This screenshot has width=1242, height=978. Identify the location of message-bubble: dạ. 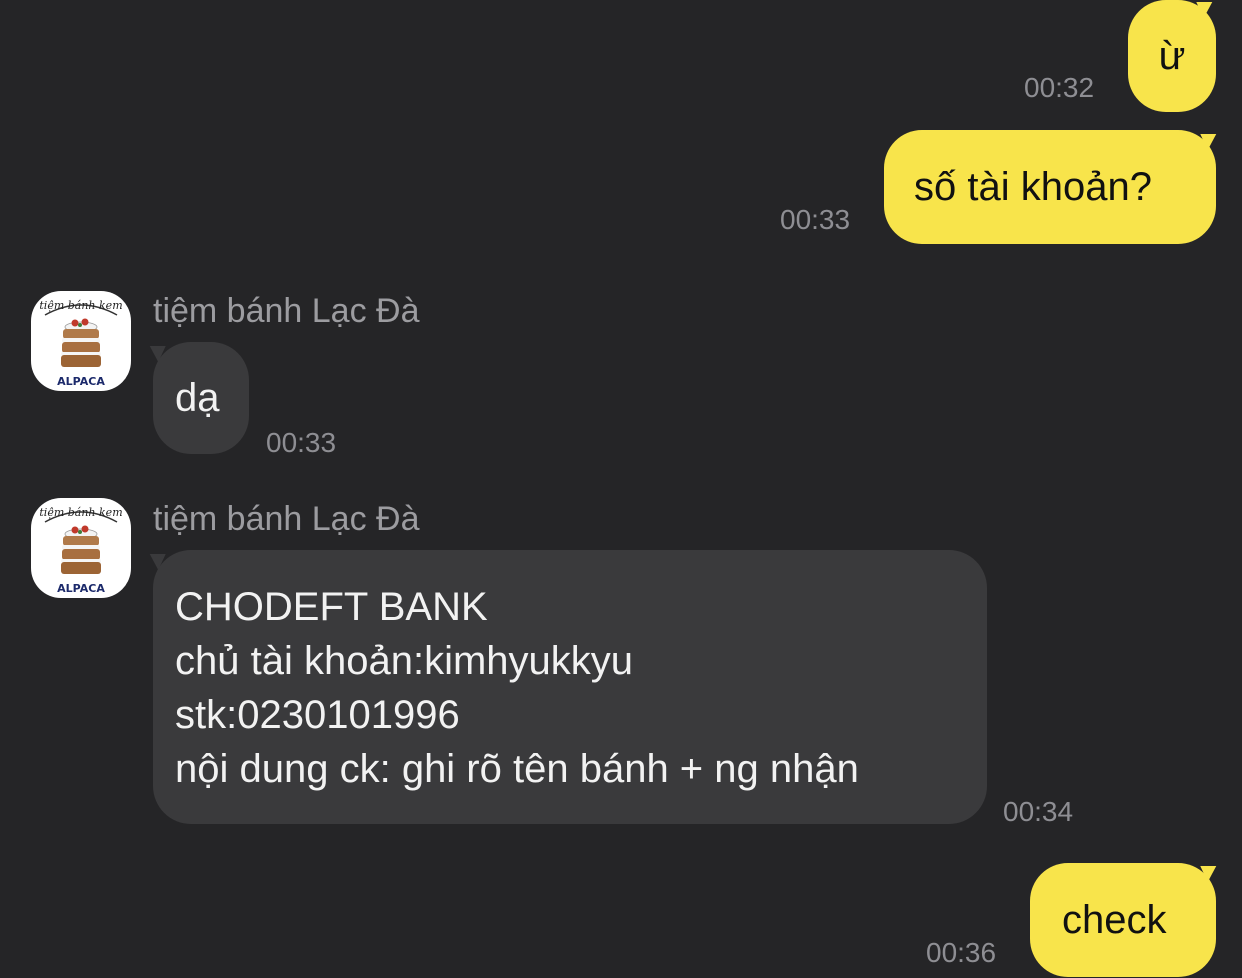
(201, 398).